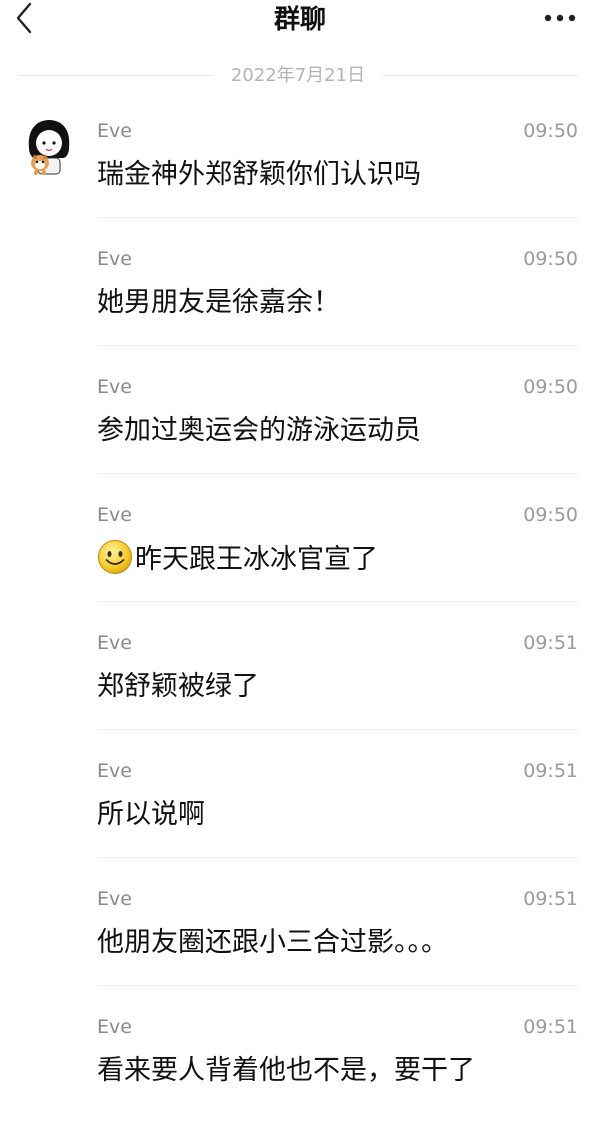 The width and height of the screenshot is (600, 1129). I want to click on message-item: Eve 09:51 所以说啊, so click(300, 809).